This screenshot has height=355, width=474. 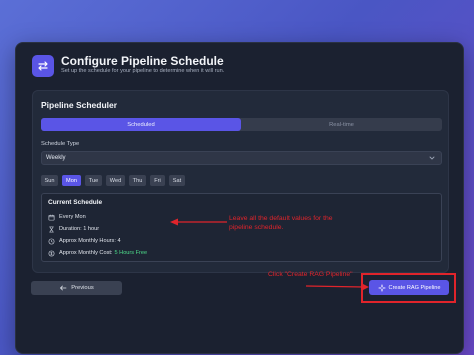 I want to click on arrow-left-icon, so click(x=63, y=288).